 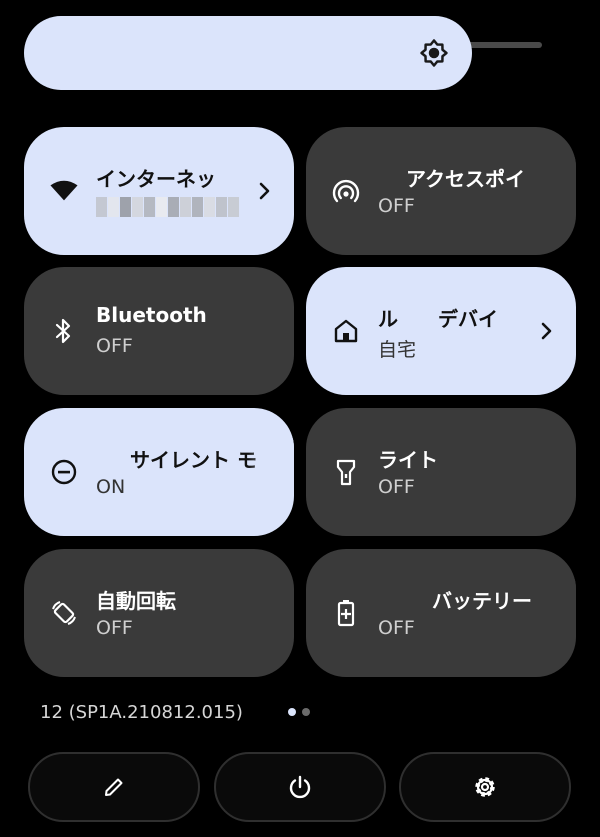 I want to click on tile-title: アクセスポイ, so click(x=465, y=179).